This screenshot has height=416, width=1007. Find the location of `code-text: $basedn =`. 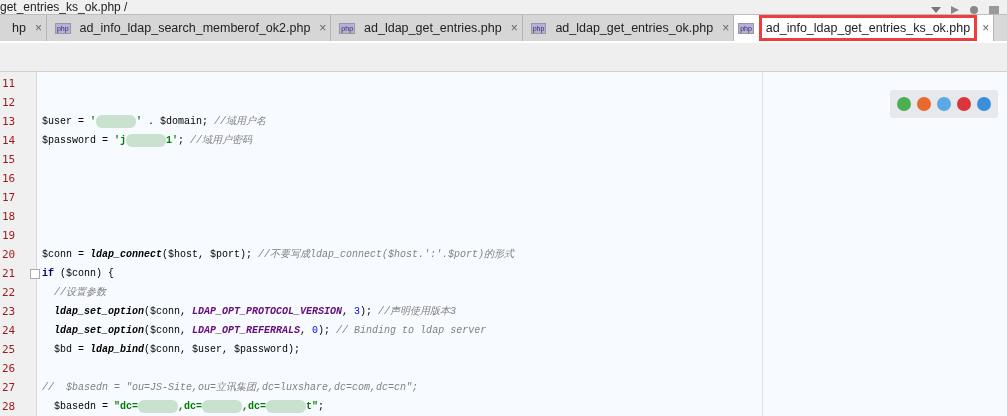

code-text: $basedn = is located at coordinates (81, 407).